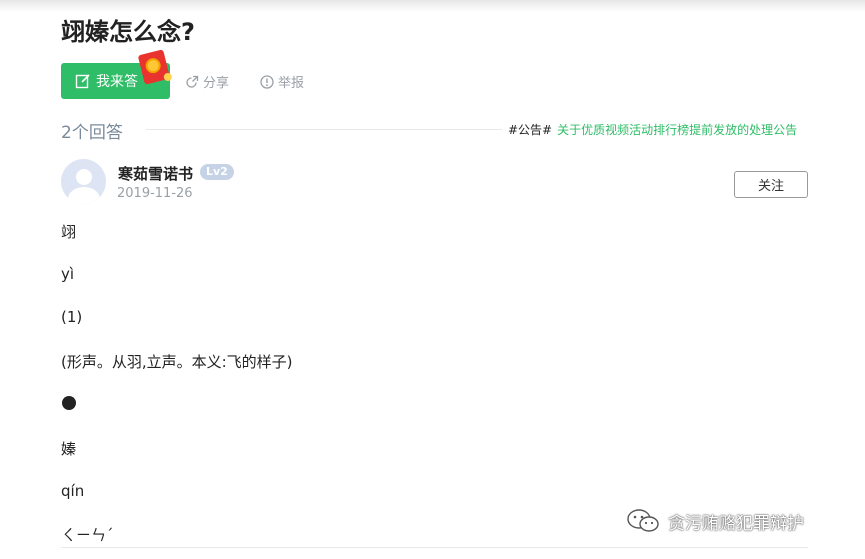  I want to click on avatar-torso, so click(84, 195).